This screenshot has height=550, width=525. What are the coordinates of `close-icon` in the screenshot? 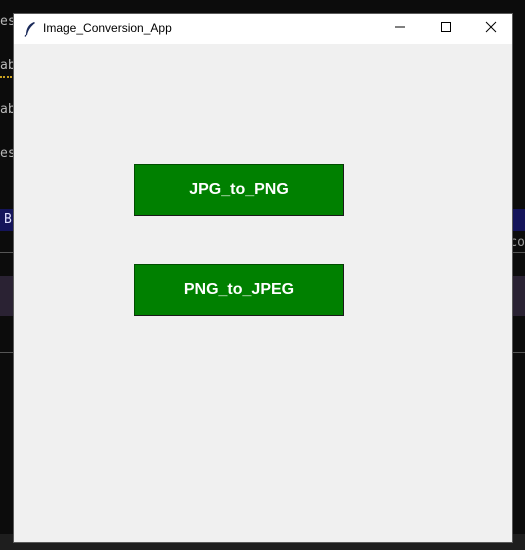 It's located at (491, 29).